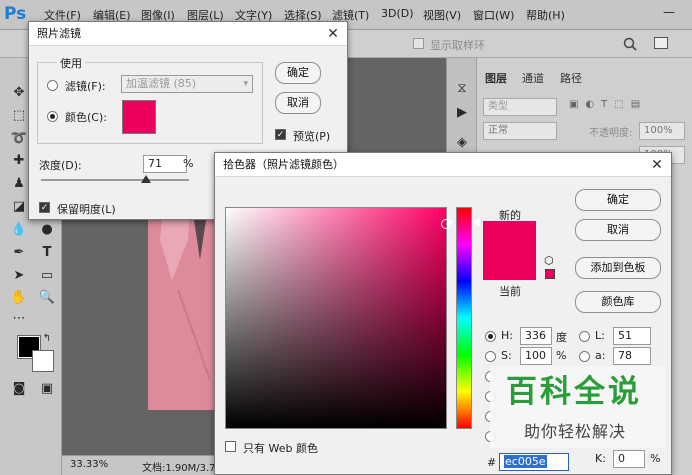  What do you see at coordinates (47, 298) in the screenshot?
I see `zoom-tool-icon: 🔍` at bounding box center [47, 298].